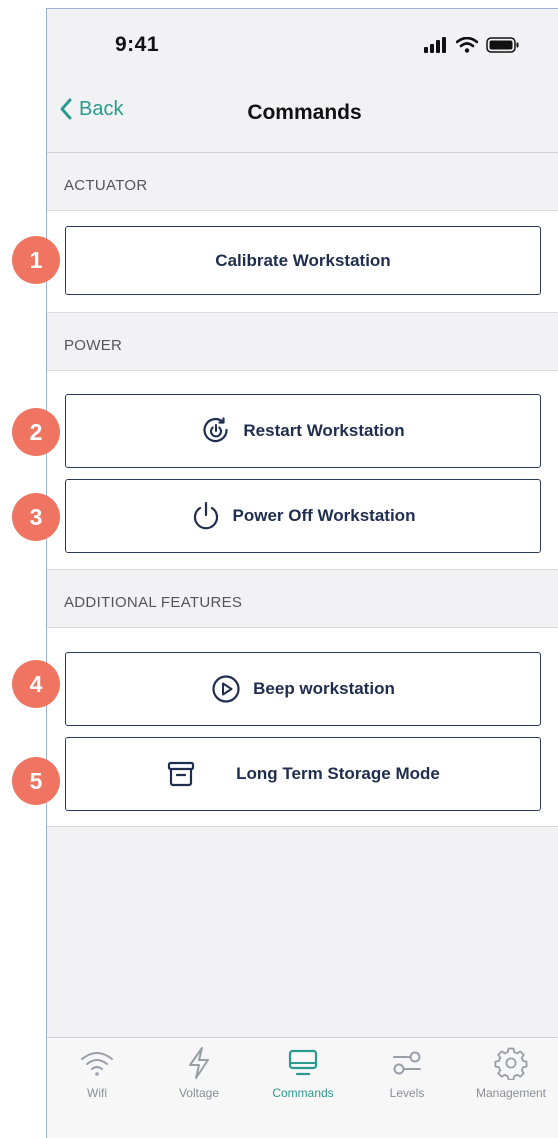  Describe the element at coordinates (324, 688) in the screenshot. I see `beep-workstation-label: Beep workstation` at that location.